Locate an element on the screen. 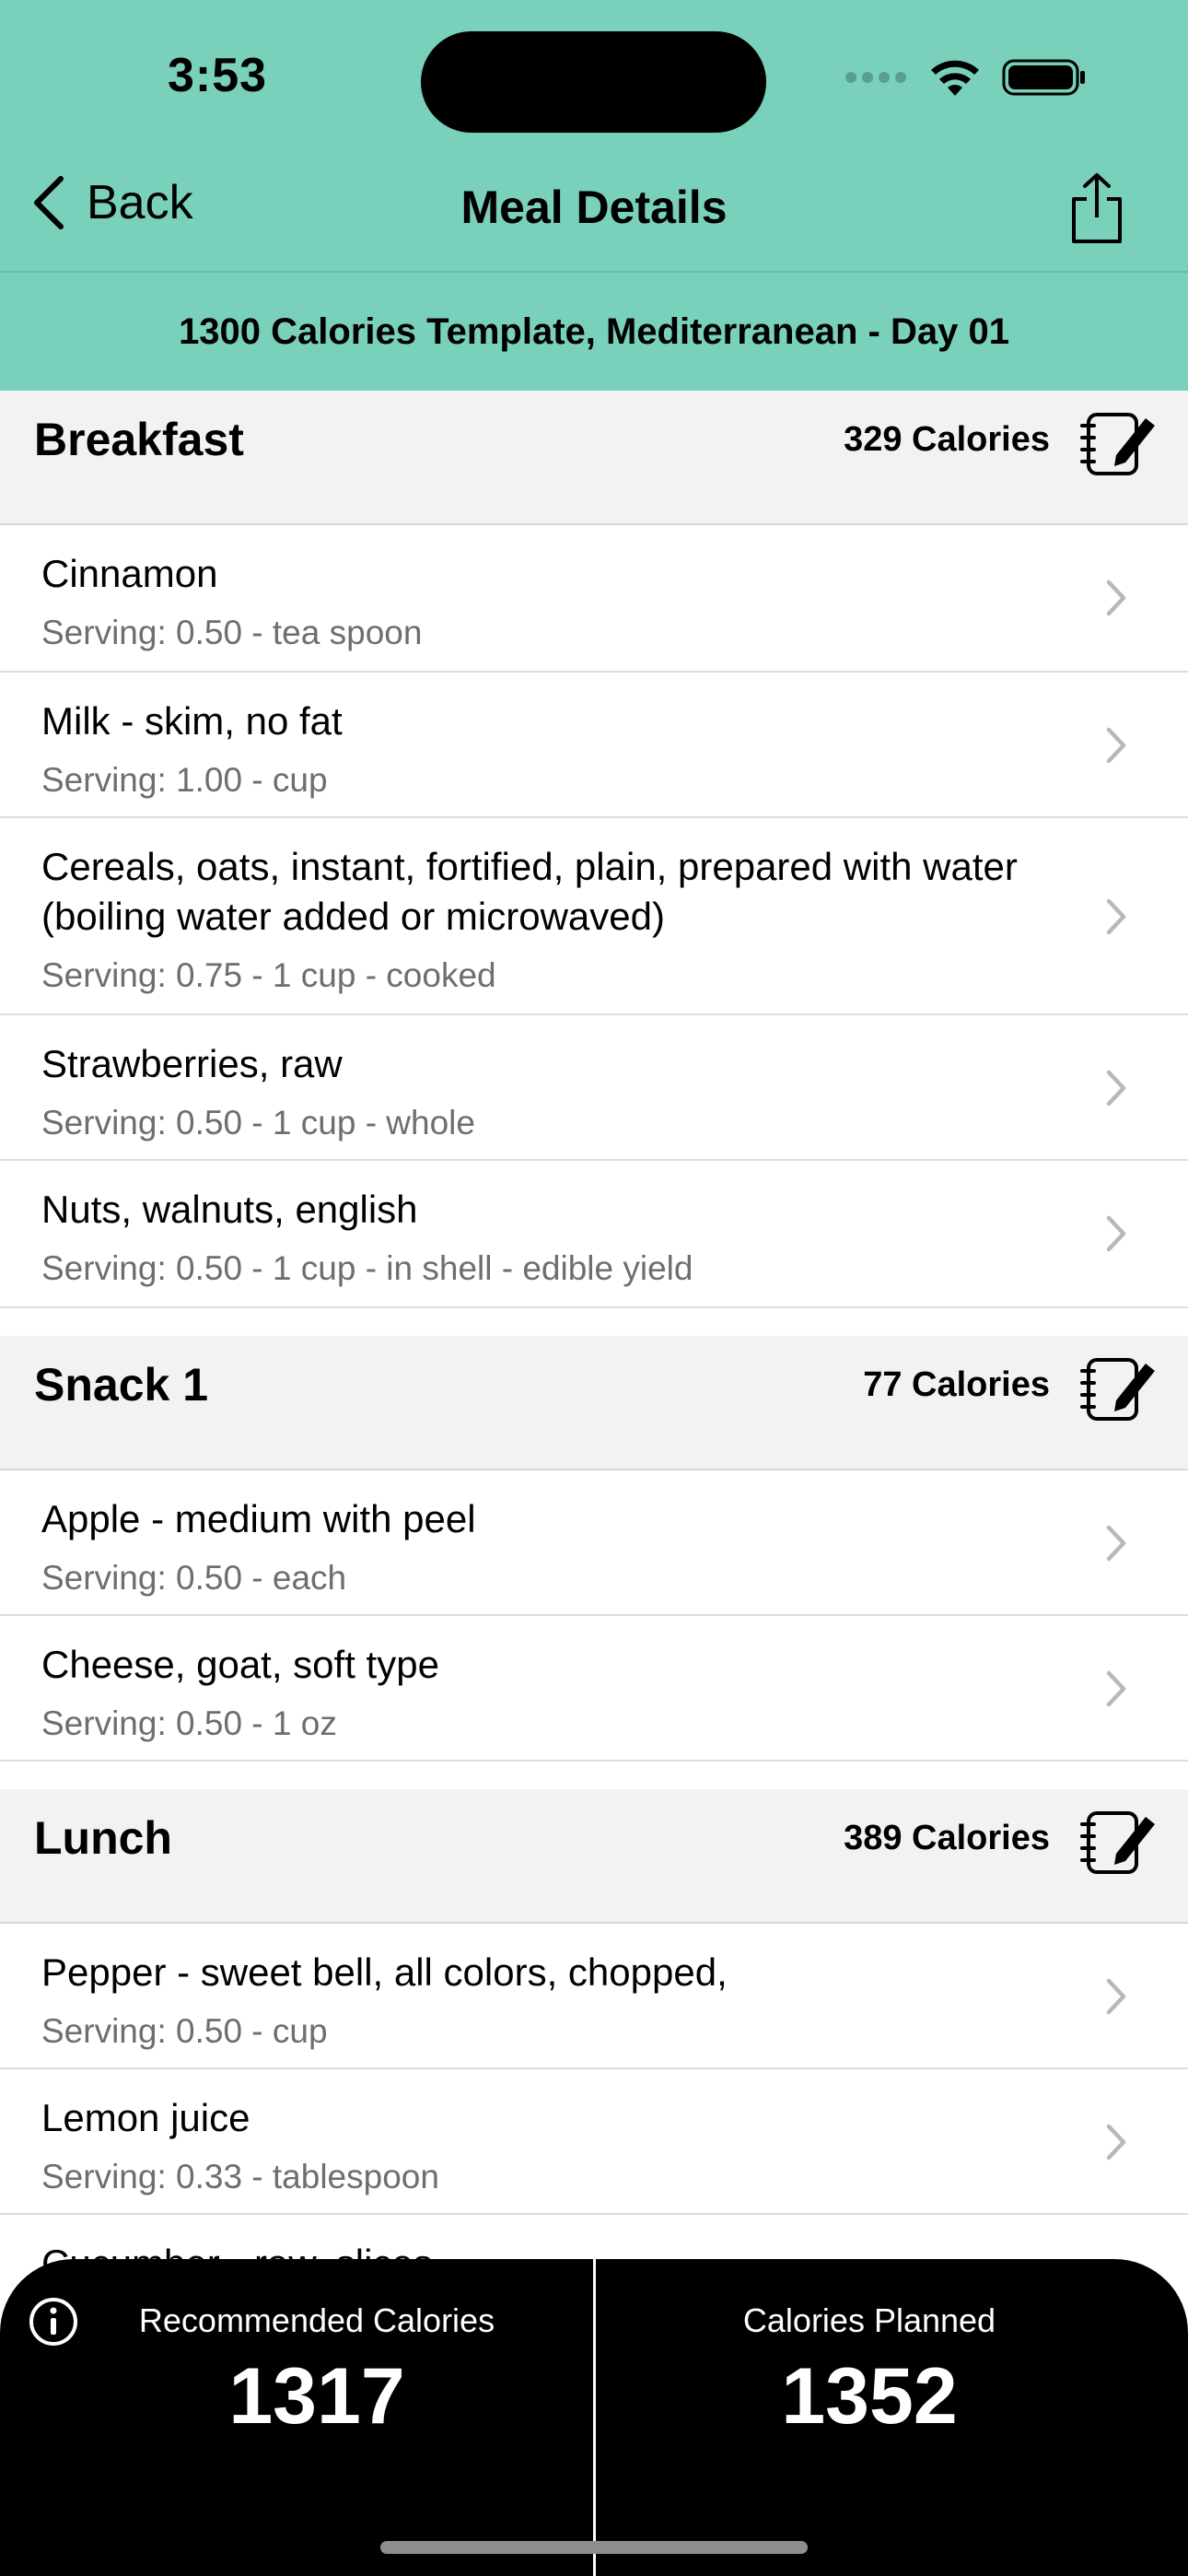 The height and width of the screenshot is (2576, 1188). edit-breakfast-button is located at coordinates (1118, 444).